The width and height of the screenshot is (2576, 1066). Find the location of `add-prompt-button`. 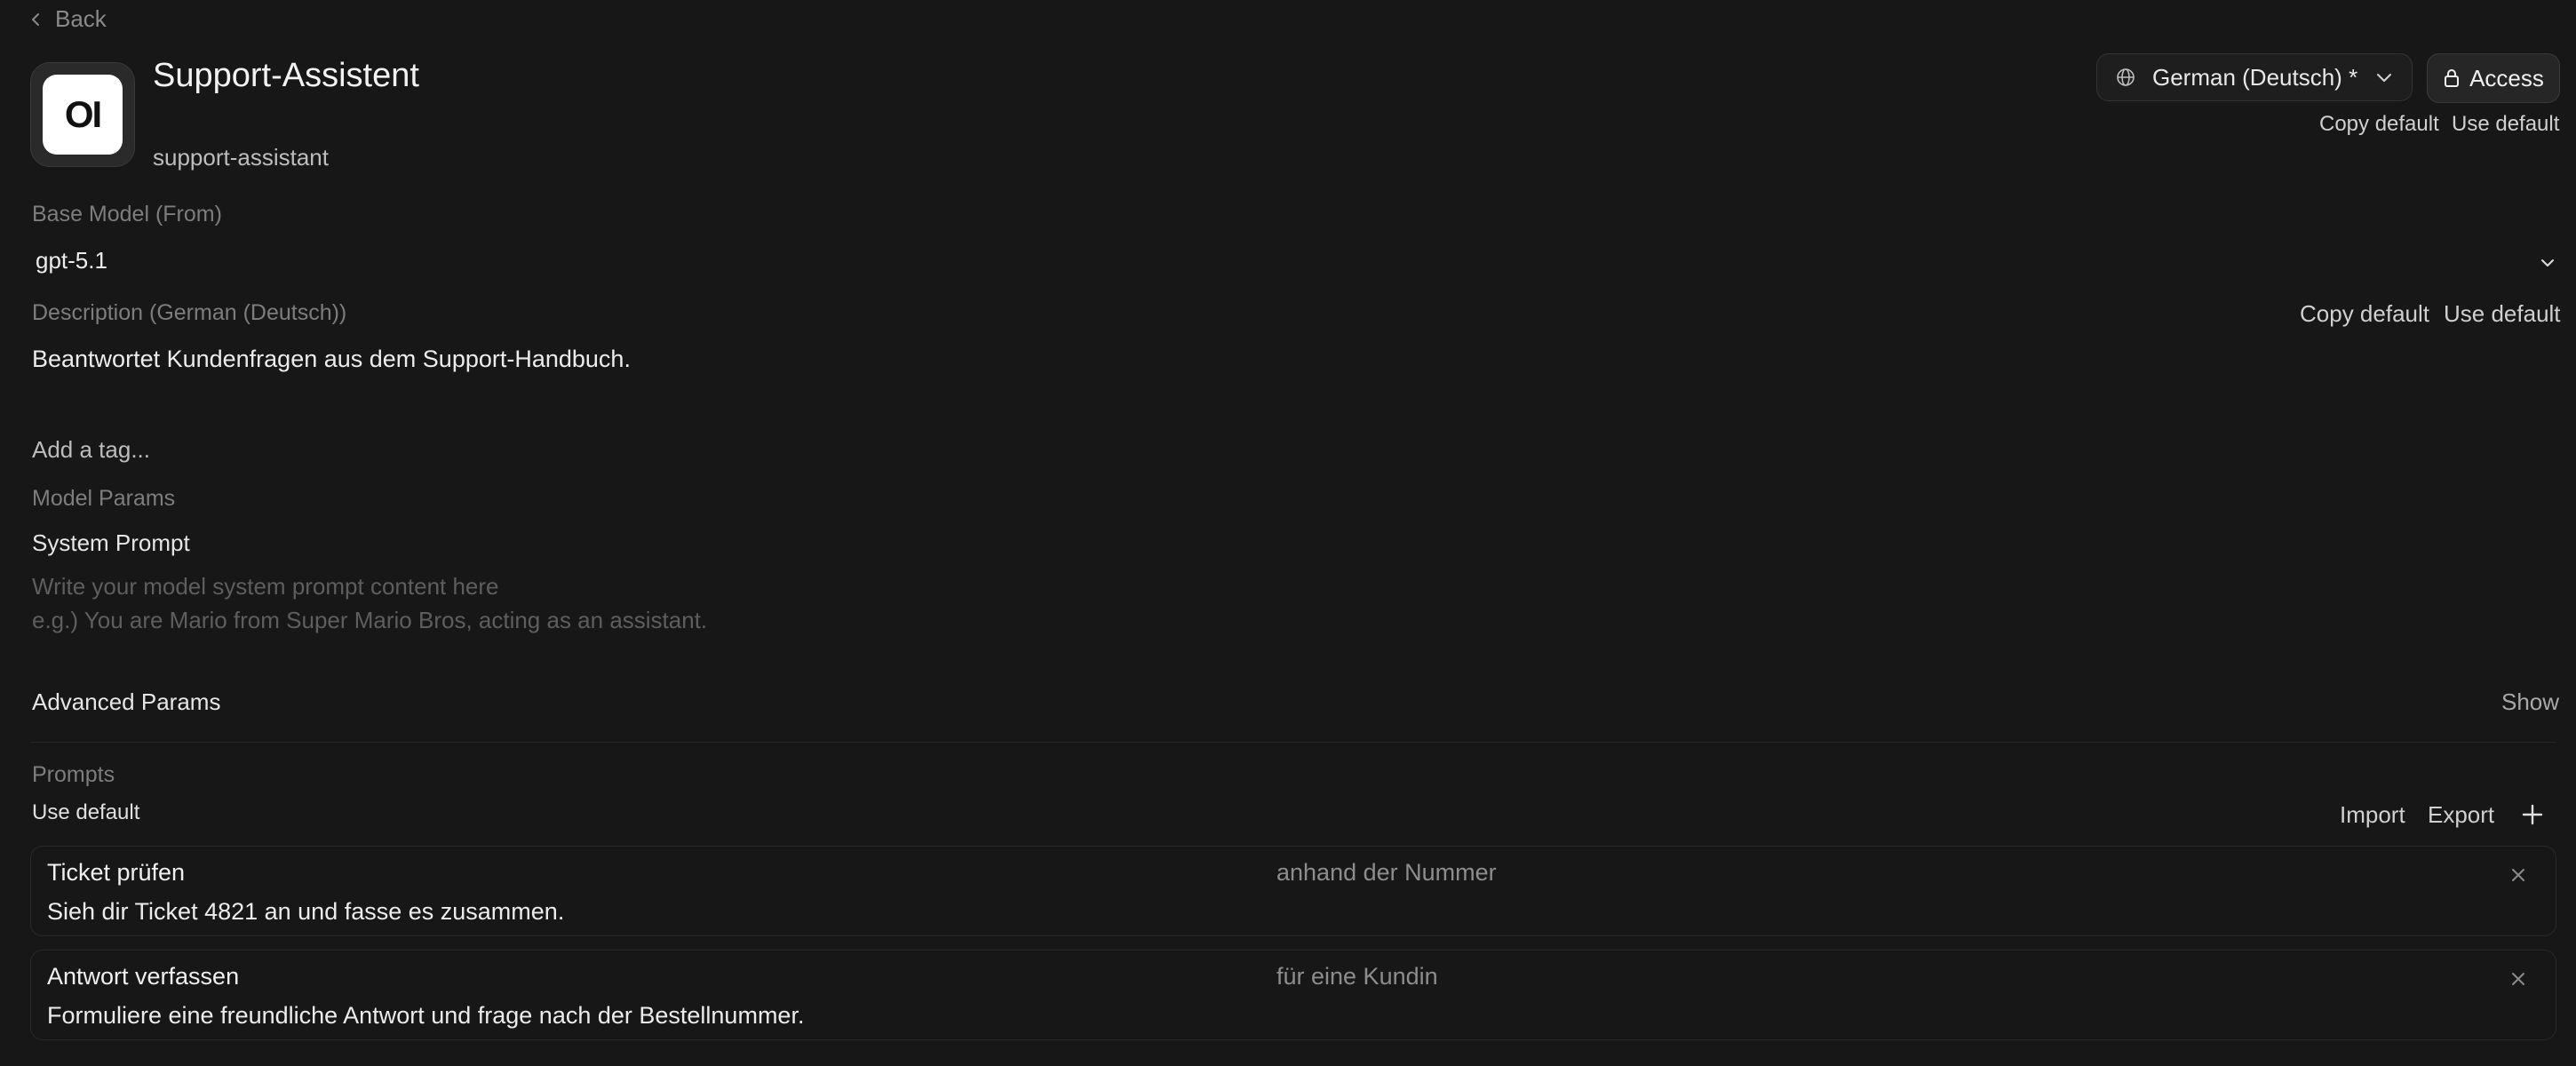

add-prompt-button is located at coordinates (2532, 814).